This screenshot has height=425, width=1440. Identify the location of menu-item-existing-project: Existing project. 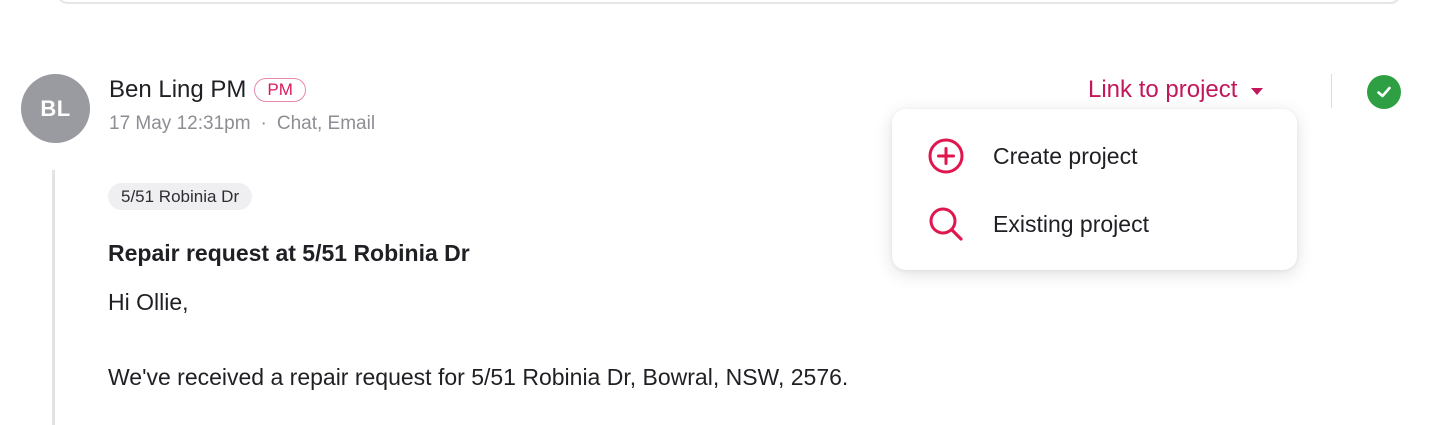
(1094, 224).